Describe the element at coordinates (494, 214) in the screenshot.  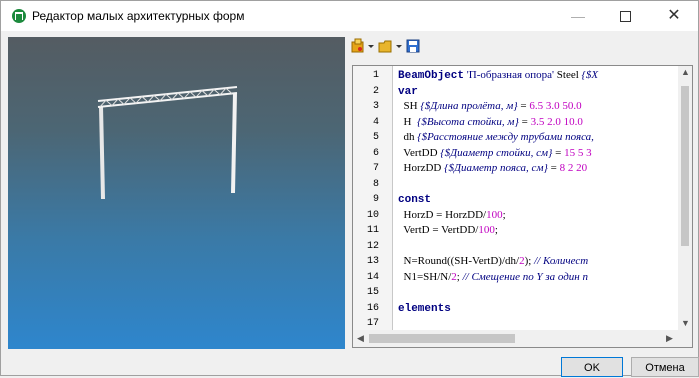
I see `code-token-num: 100` at that location.